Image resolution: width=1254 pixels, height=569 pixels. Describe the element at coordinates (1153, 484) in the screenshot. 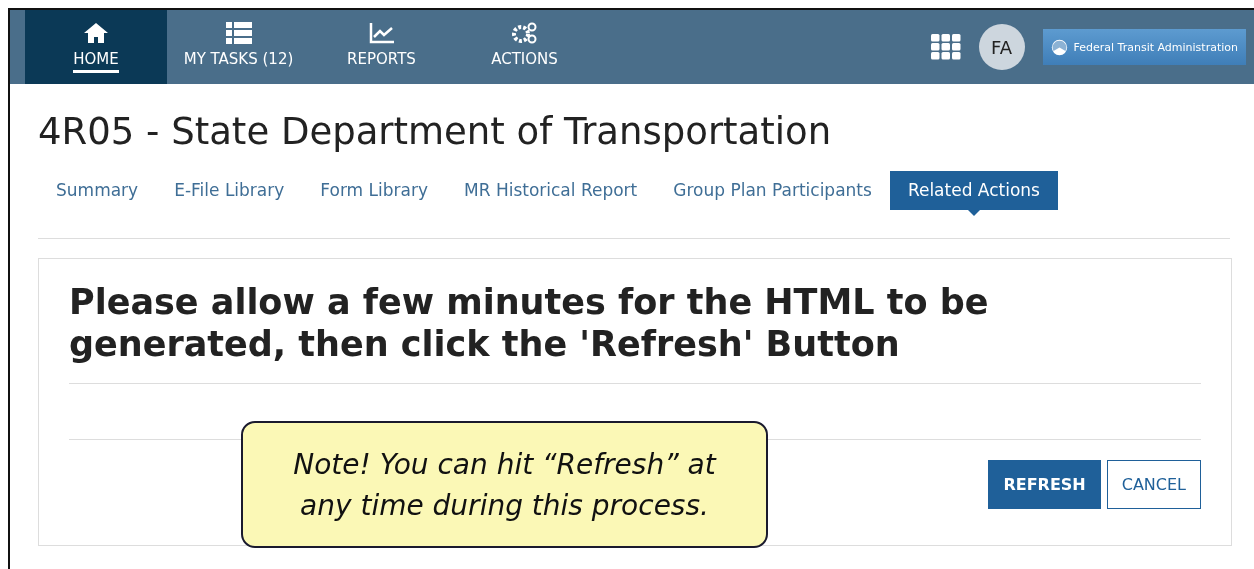

I see `cancel-button: CANCEL` at that location.